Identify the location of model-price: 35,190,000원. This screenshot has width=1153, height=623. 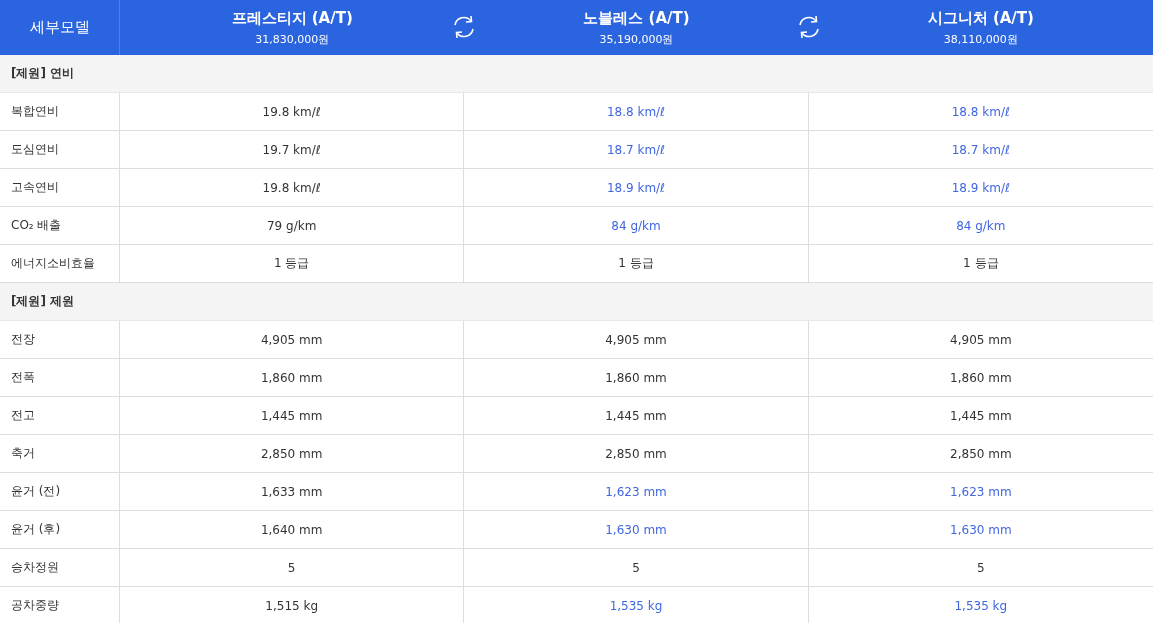
(636, 39).